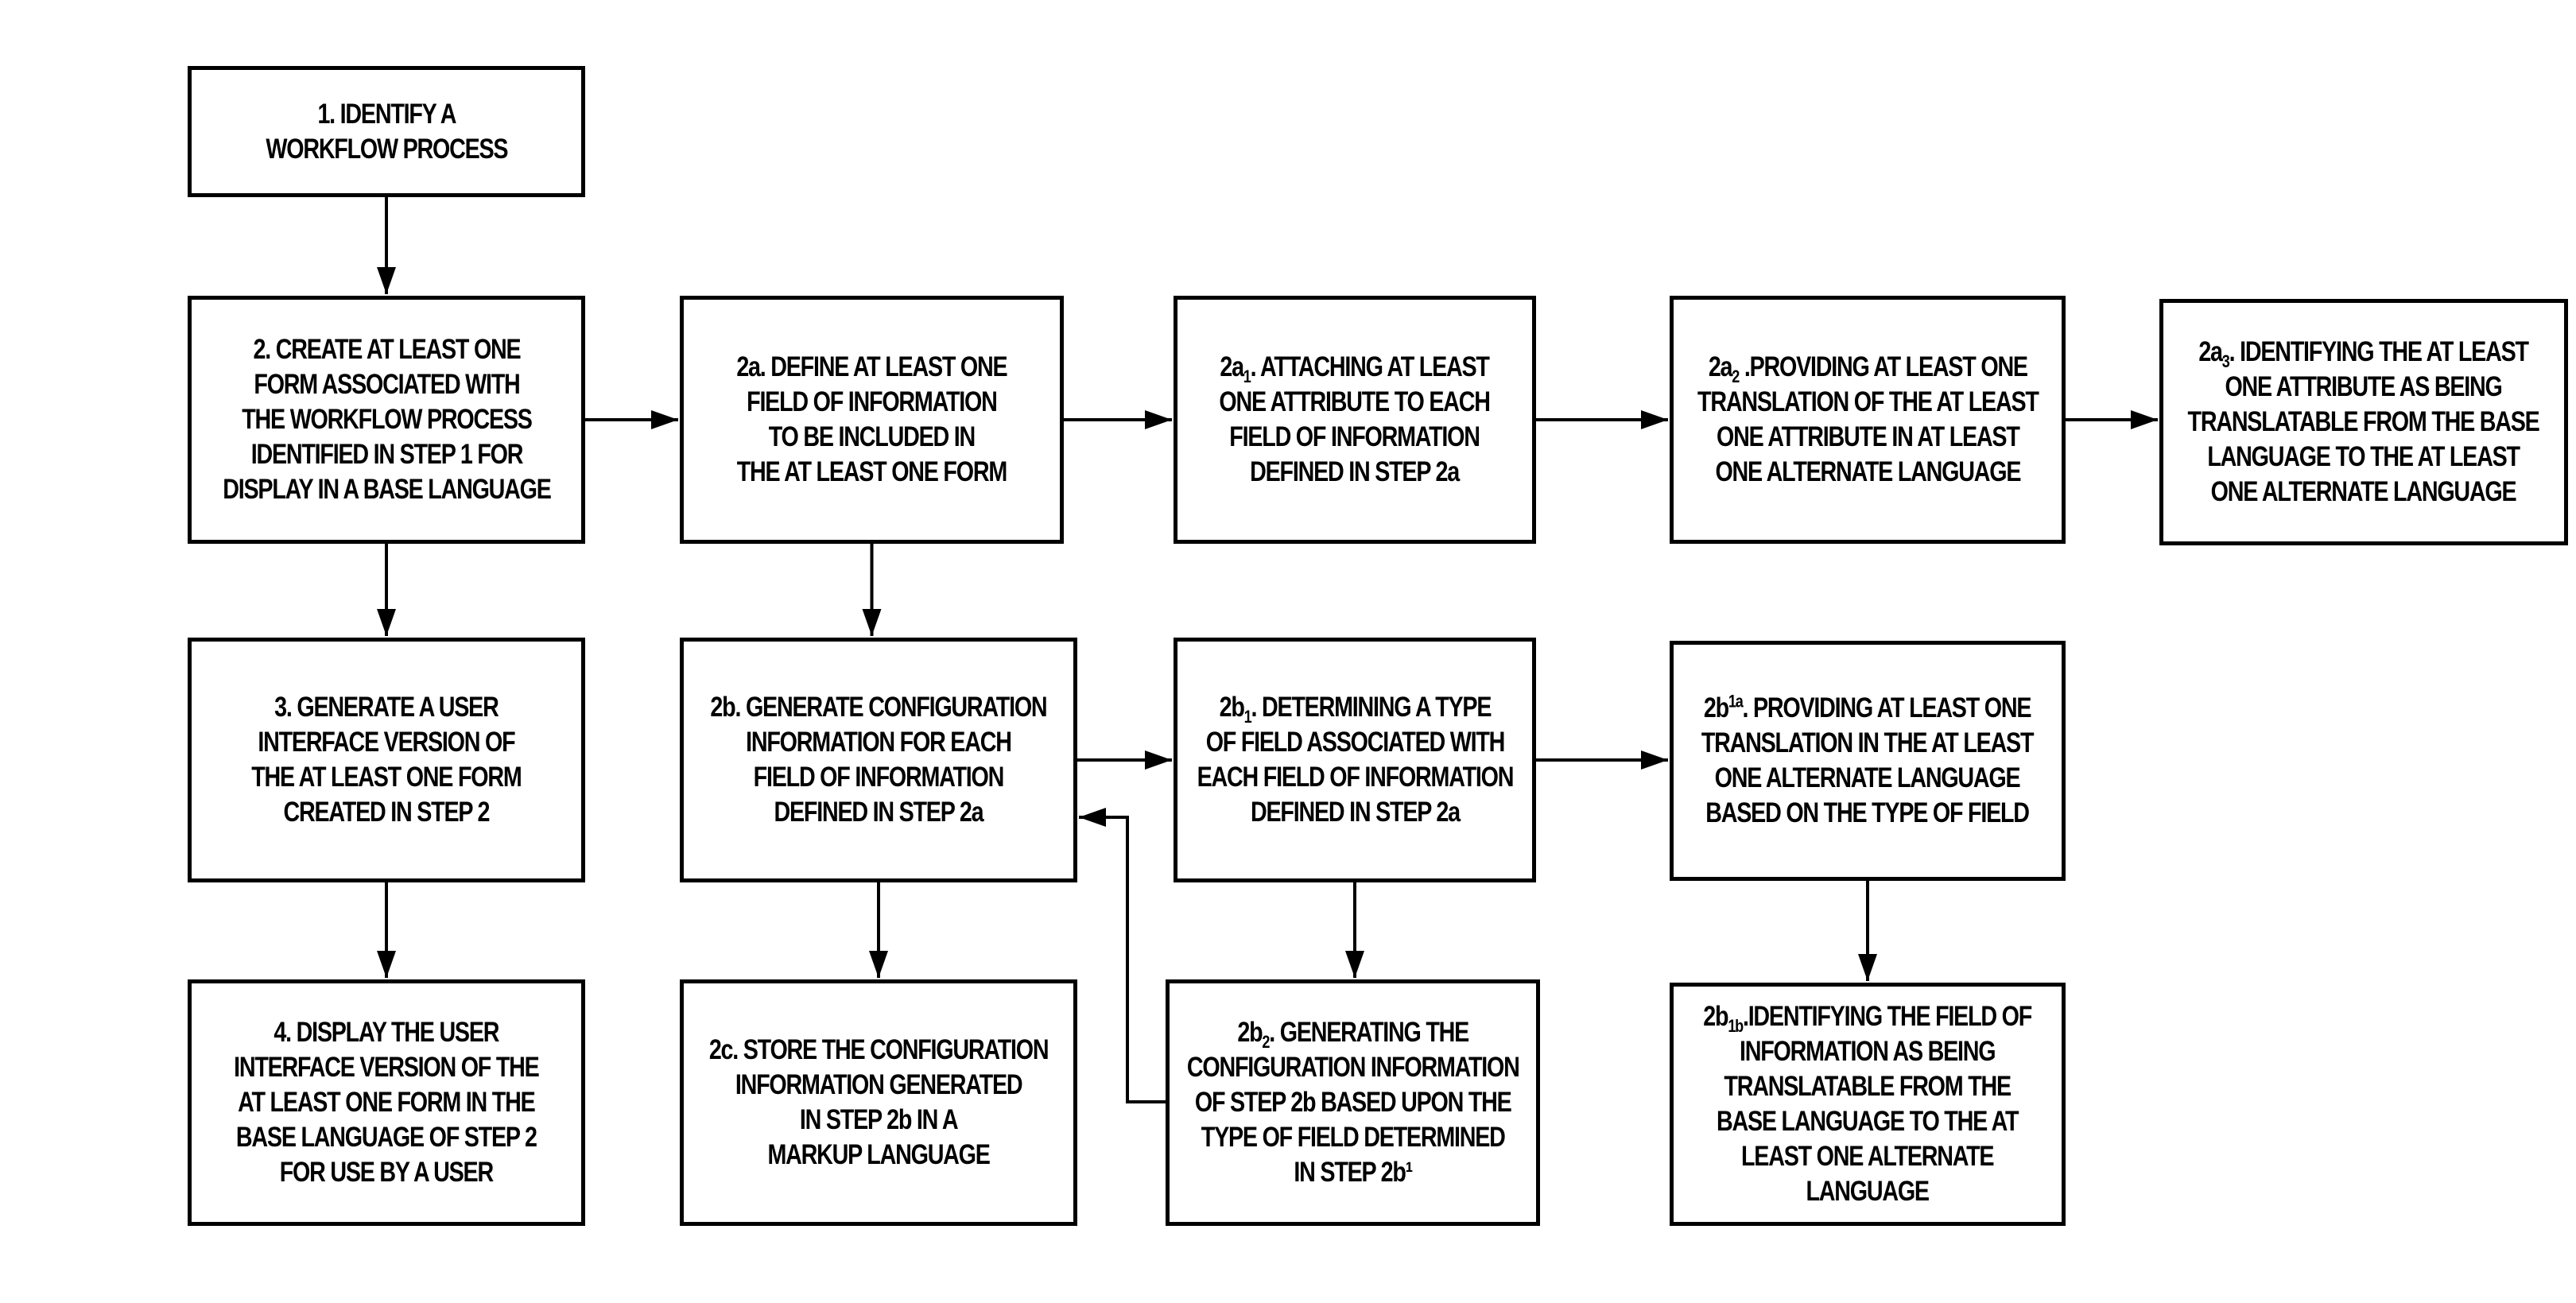 The height and width of the screenshot is (1303, 2576). Describe the element at coordinates (1354, 1172) in the screenshot. I see `step-label-line: IN STEP 2b¹` at that location.